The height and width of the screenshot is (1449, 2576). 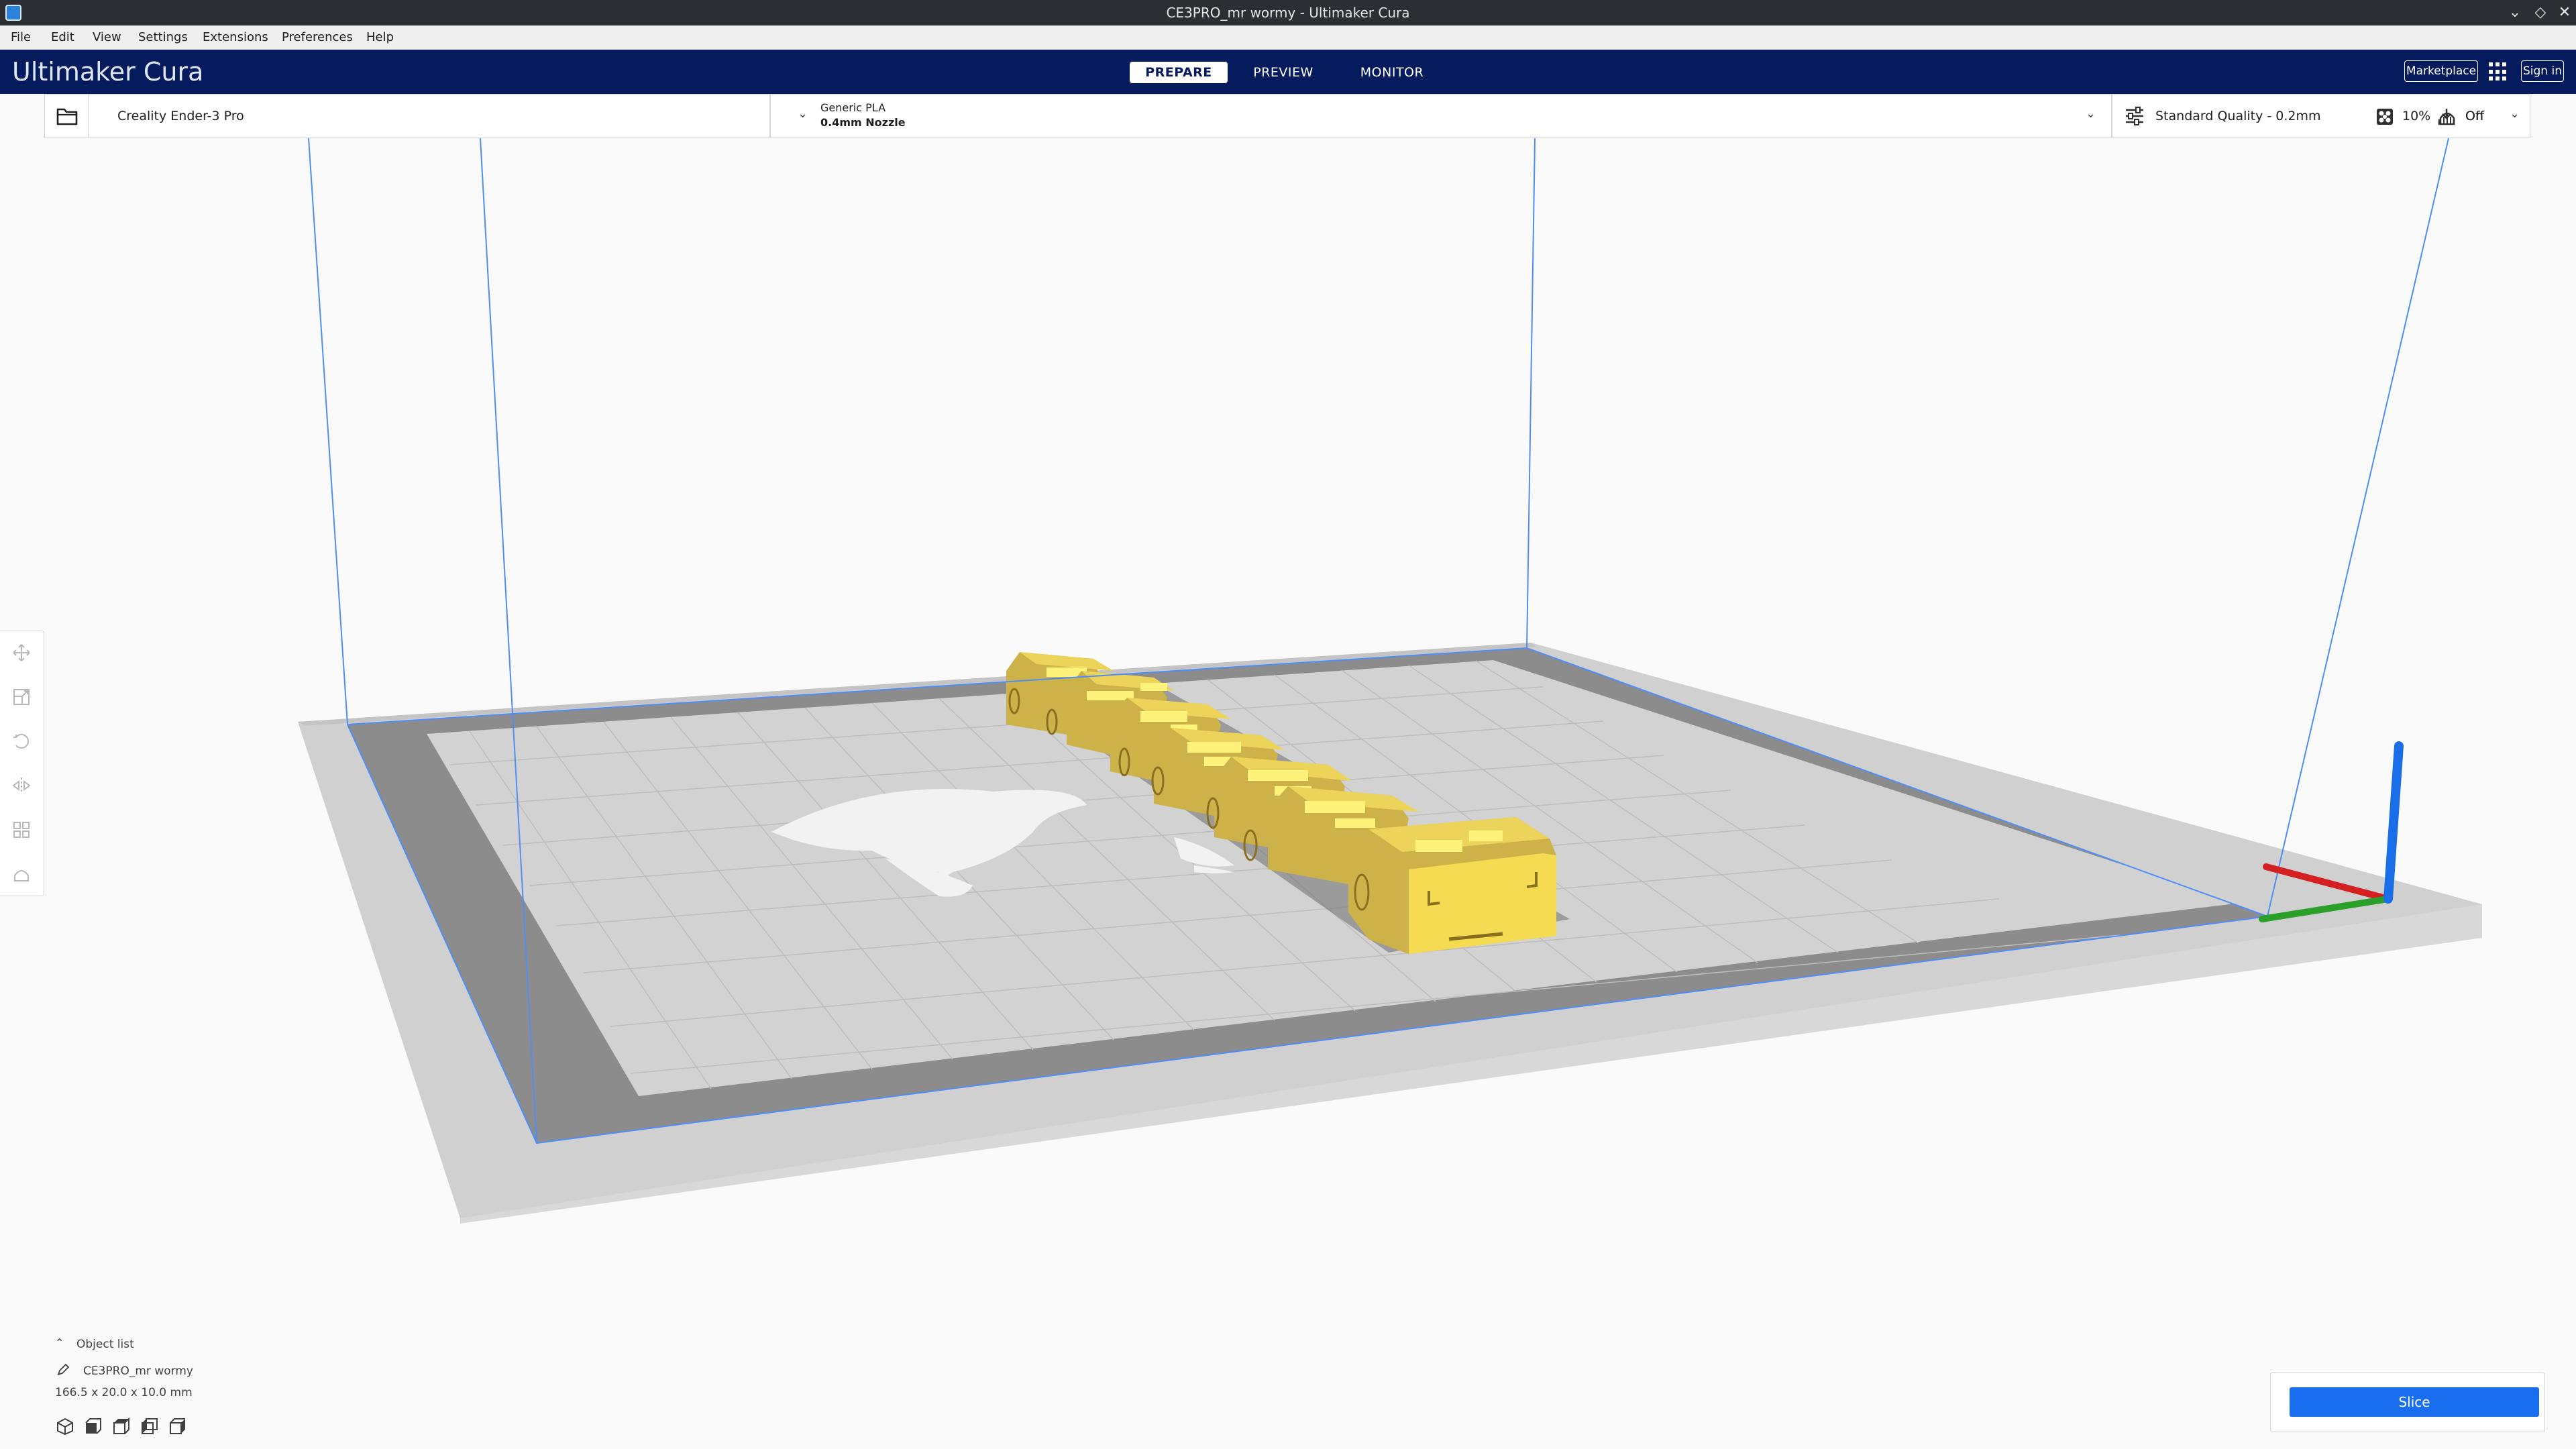 I want to click on per-model-settings-icon, so click(x=21, y=830).